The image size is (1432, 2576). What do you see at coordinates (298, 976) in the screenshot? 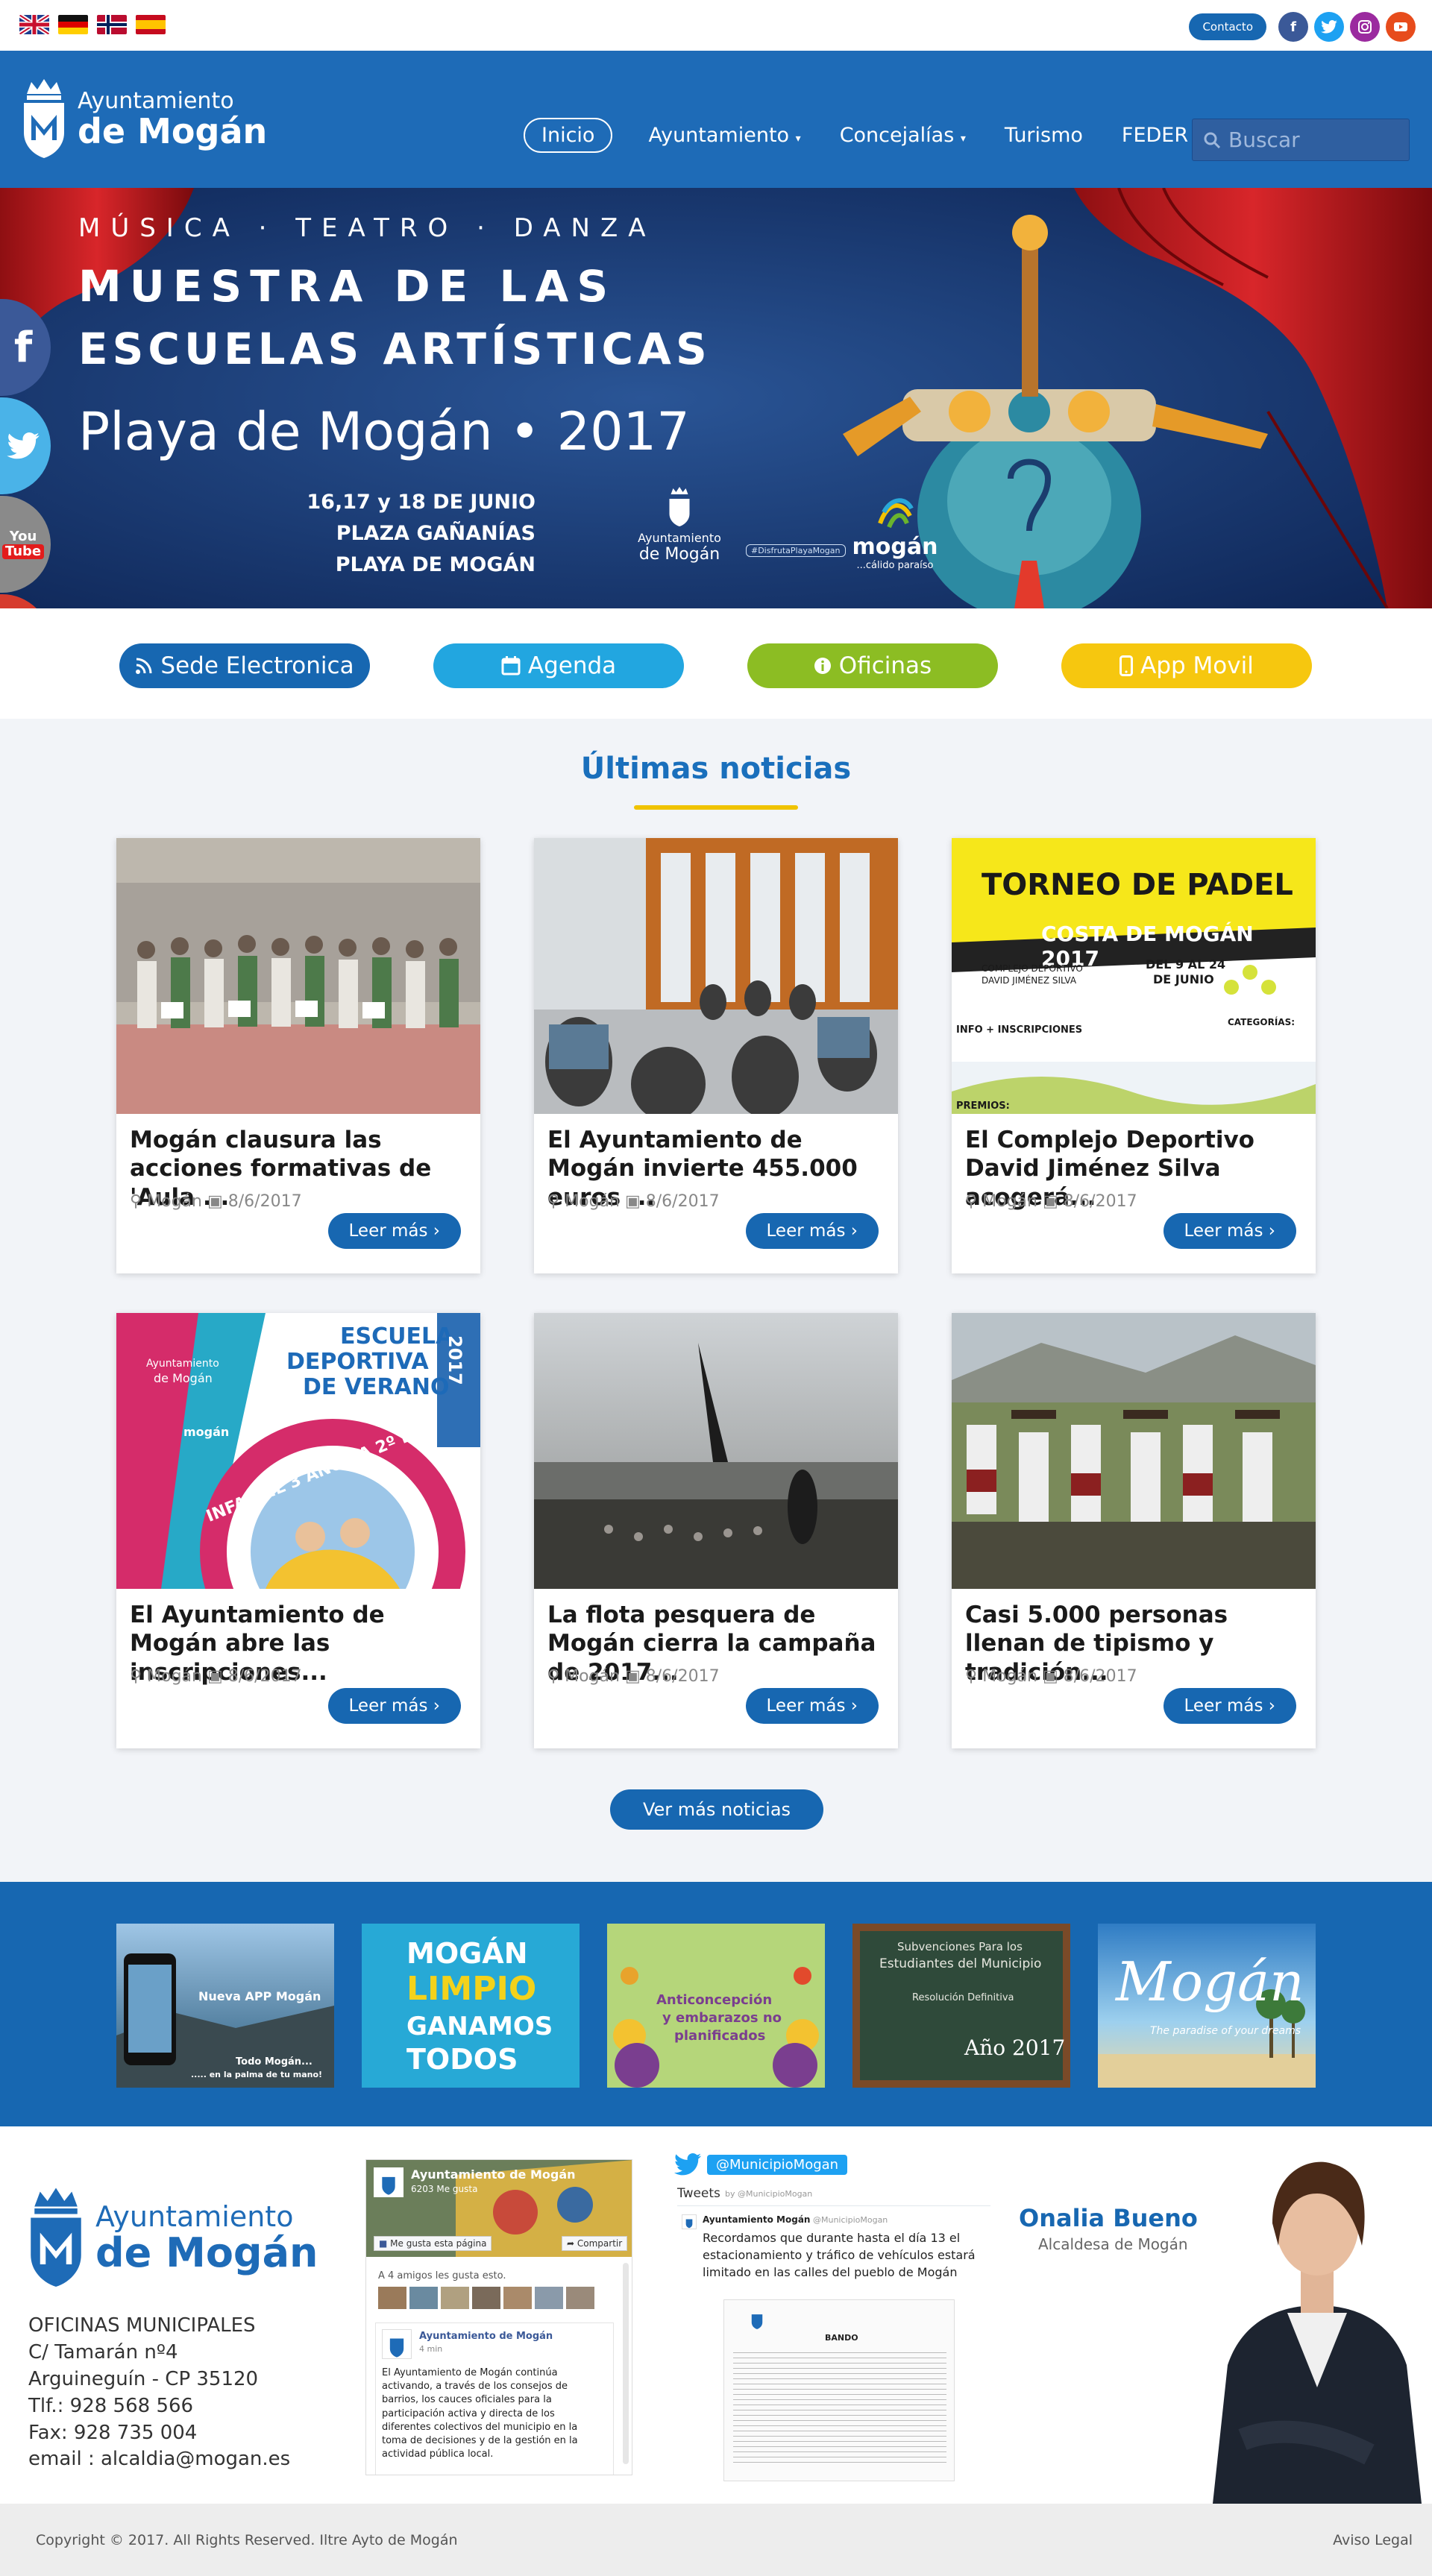
I see `news-image-group-photo` at bounding box center [298, 976].